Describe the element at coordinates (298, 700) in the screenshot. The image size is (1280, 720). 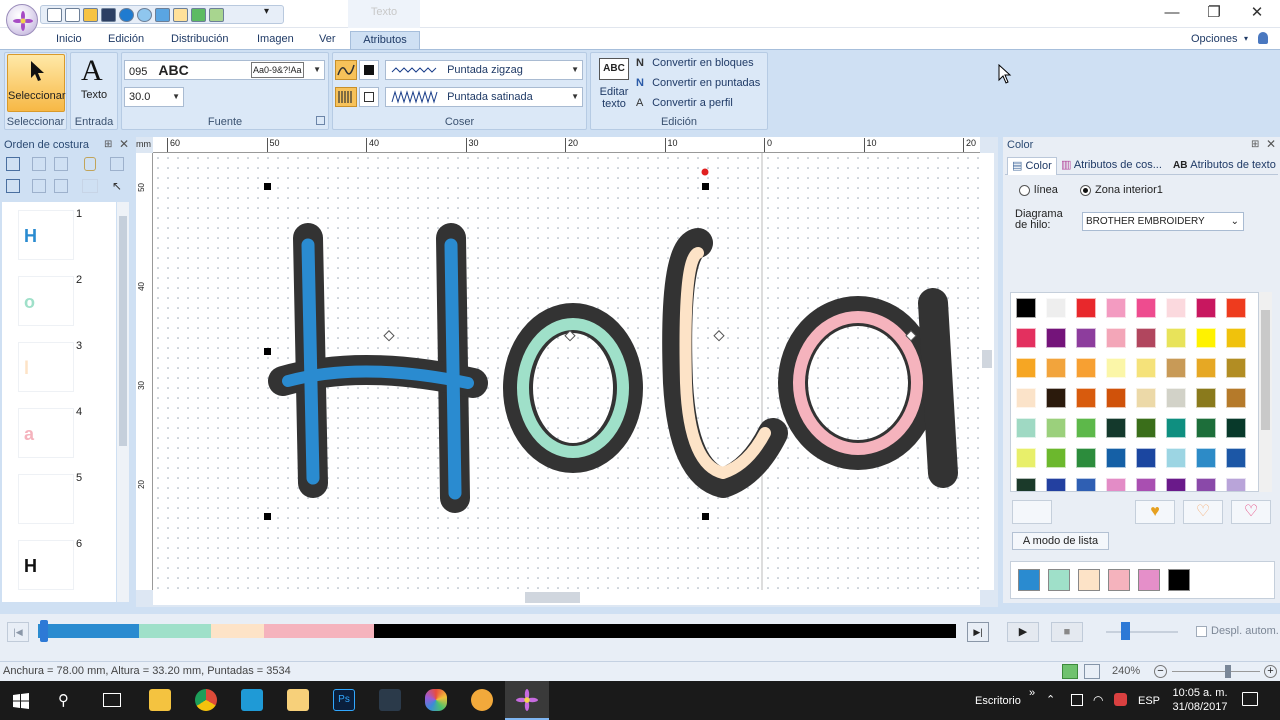
I see `folder-icon` at that location.